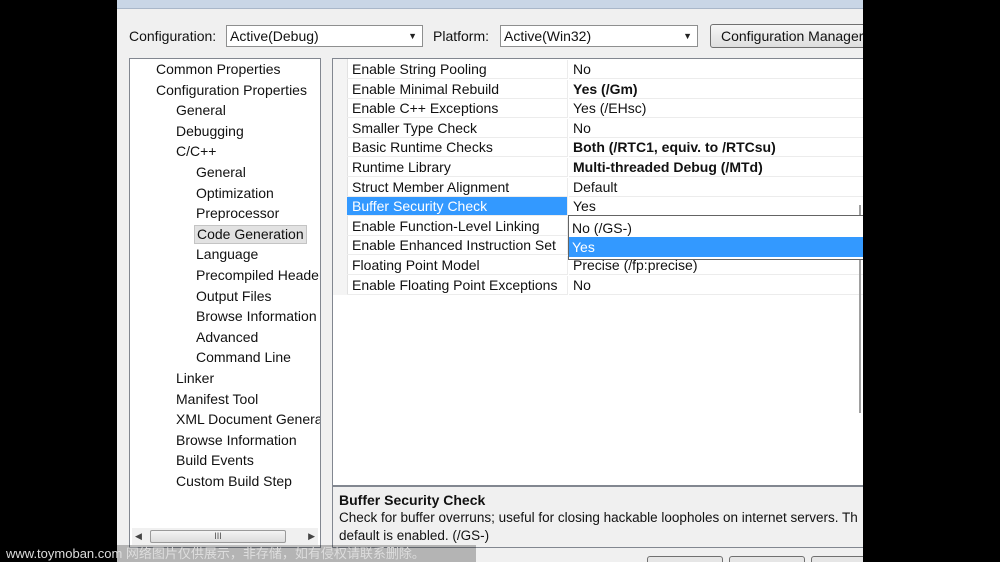 The height and width of the screenshot is (562, 1000). Describe the element at coordinates (324, 36) in the screenshot. I see `configuration-select: Active(Debug) ▼` at that location.